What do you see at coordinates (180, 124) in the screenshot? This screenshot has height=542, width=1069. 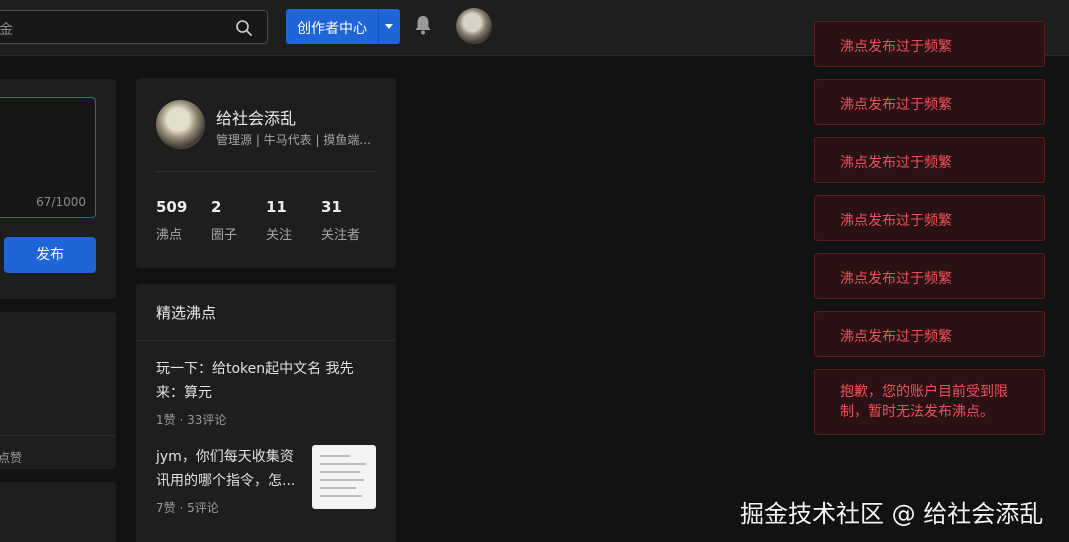 I see `profile-avatar` at bounding box center [180, 124].